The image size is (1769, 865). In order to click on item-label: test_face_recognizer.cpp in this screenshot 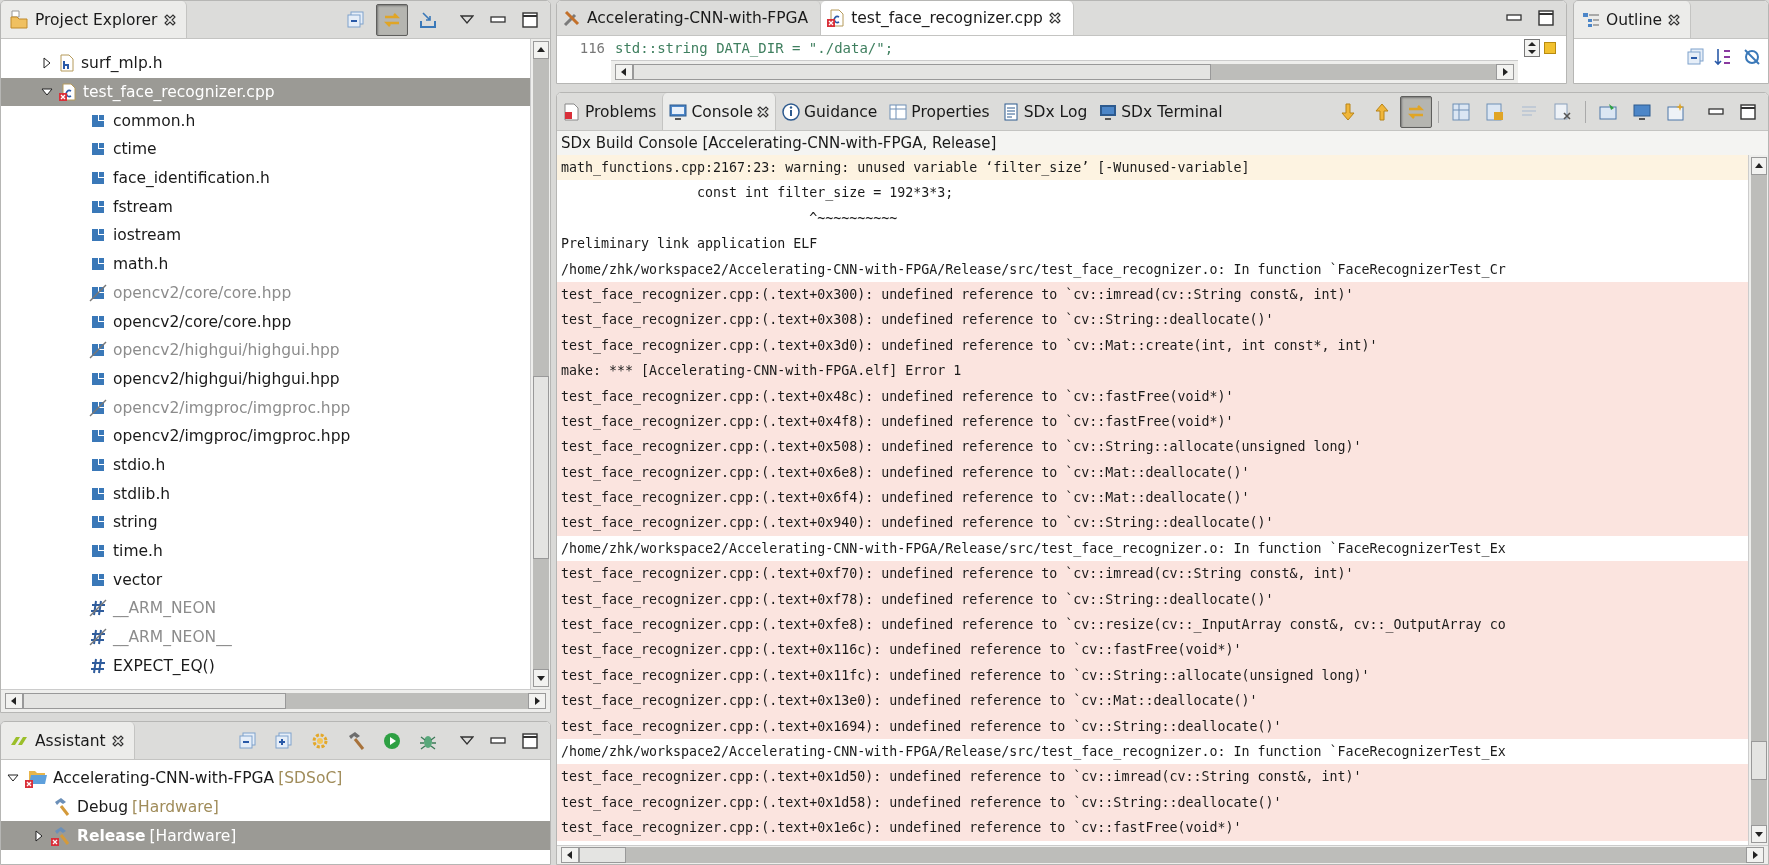, I will do `click(179, 92)`.